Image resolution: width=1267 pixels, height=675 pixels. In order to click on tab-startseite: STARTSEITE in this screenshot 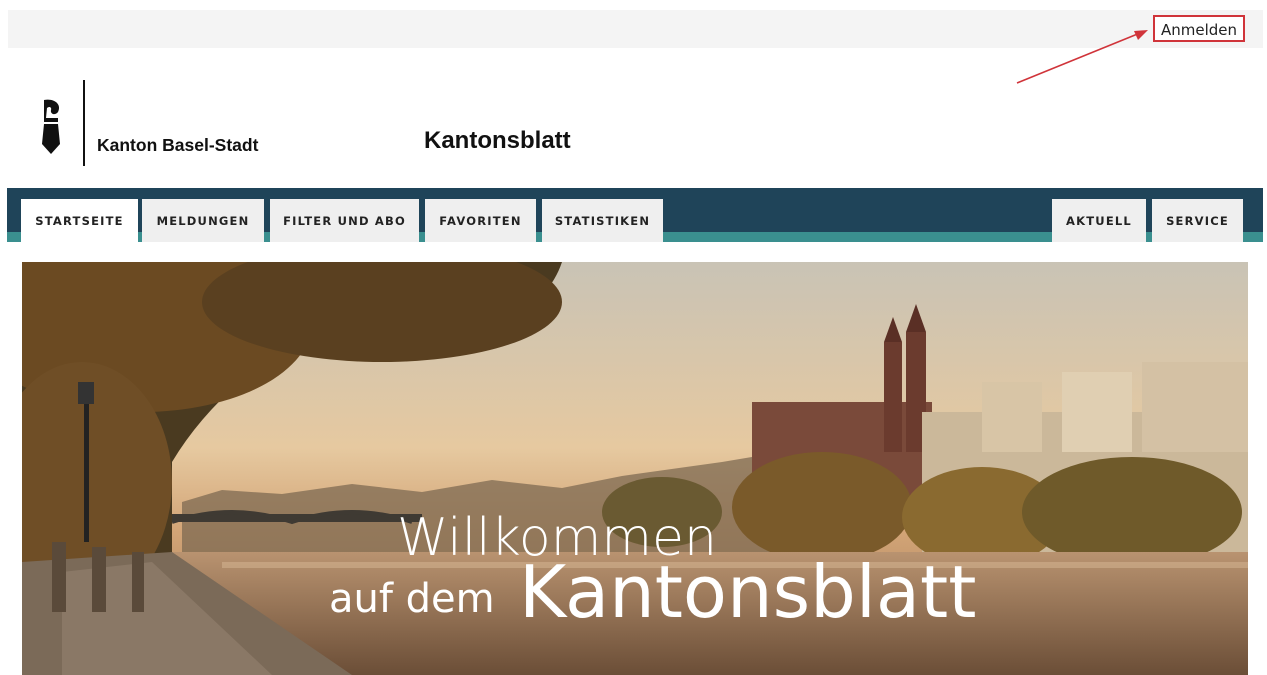, I will do `click(79, 220)`.